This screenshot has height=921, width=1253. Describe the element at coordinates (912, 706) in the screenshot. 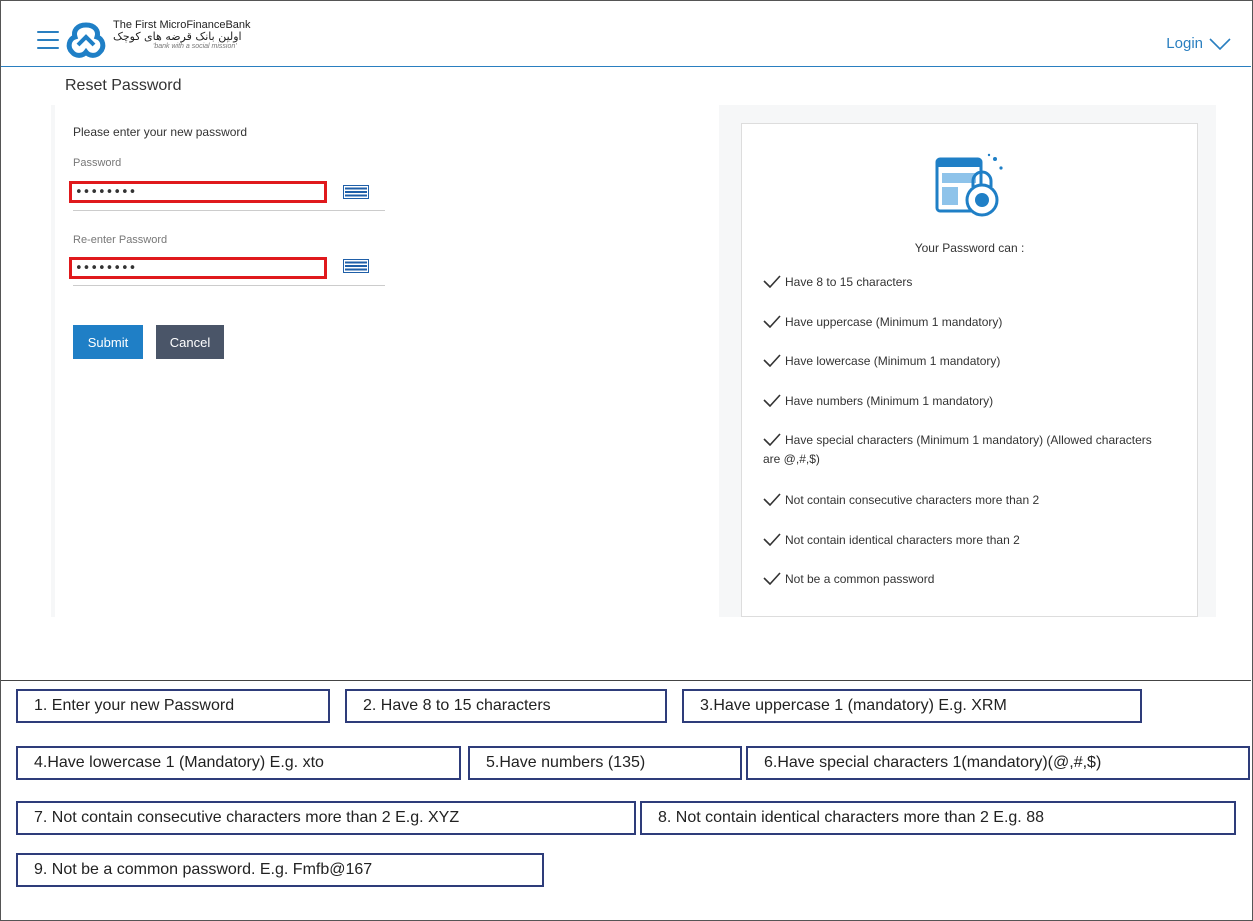

I see `caption-box: 3.Have uppercase 1 (mandatory) E.g. XRM` at that location.